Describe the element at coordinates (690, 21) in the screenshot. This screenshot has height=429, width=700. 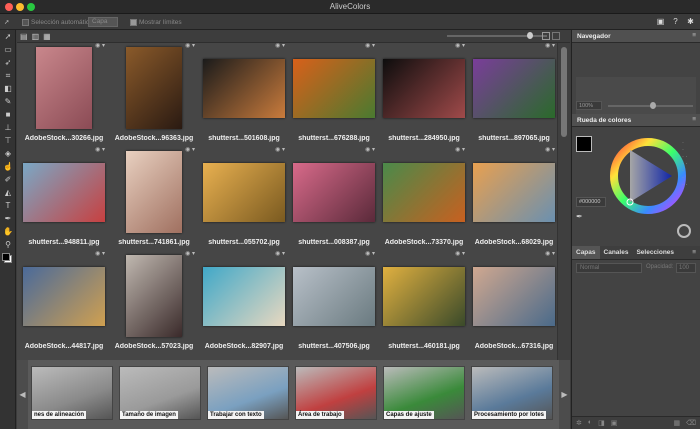
I see `settings-gear-icon: ✱` at that location.